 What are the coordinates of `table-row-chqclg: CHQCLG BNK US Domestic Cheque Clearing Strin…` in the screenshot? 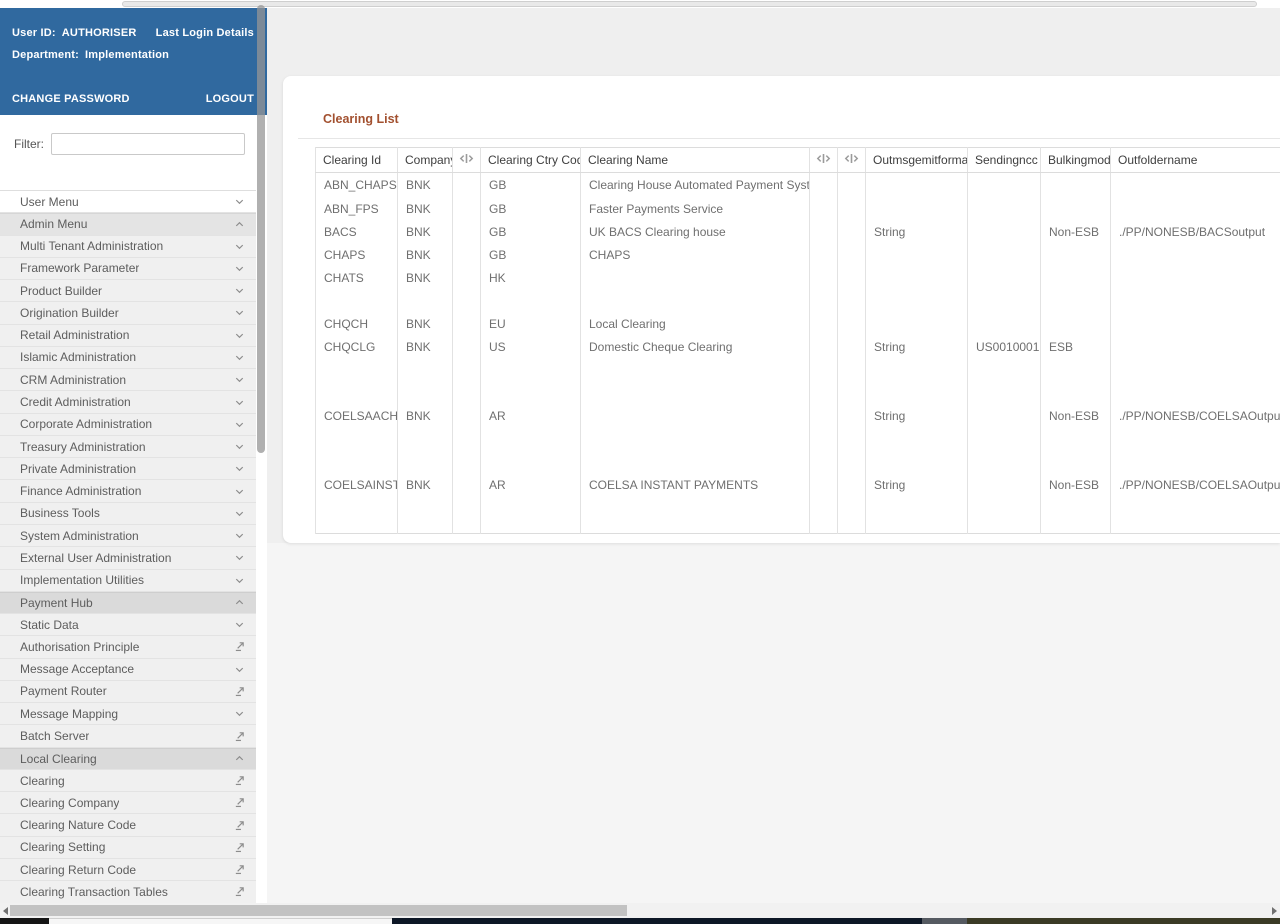 It's located at (797, 369).